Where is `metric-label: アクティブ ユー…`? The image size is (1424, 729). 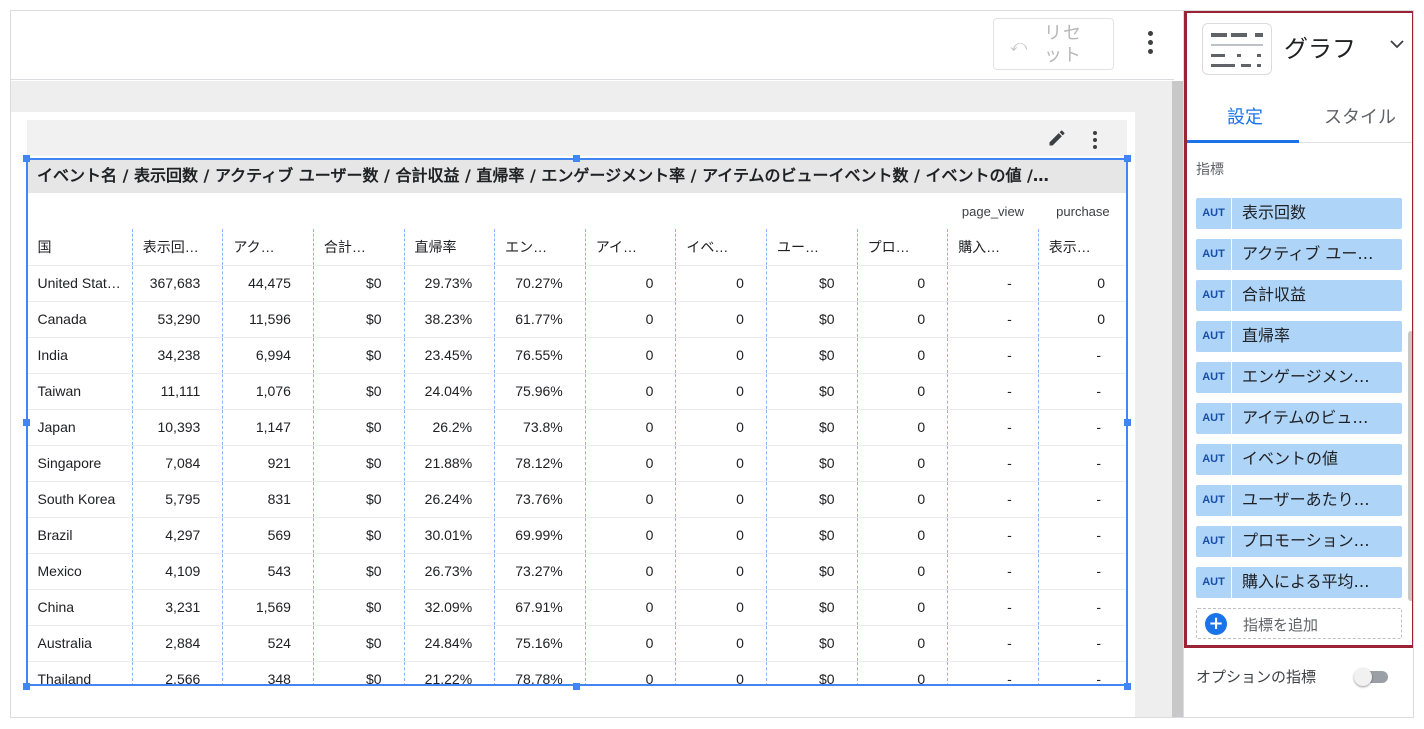
metric-label: アクティブ ユー… is located at coordinates (1308, 253).